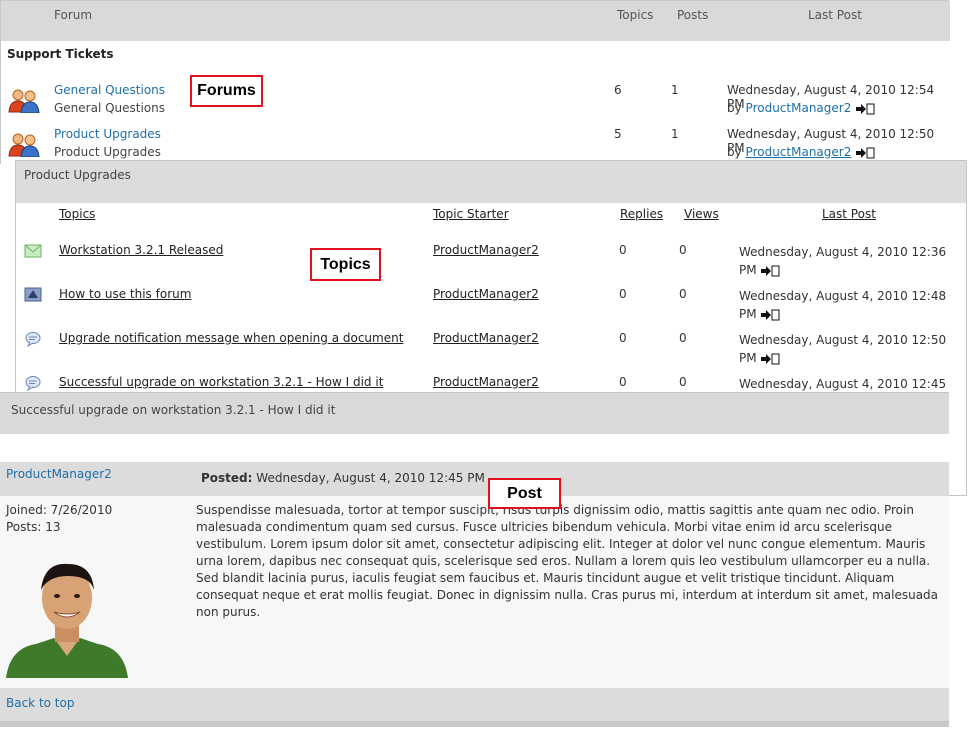 This screenshot has height=736, width=977. I want to click on topic-link: How to use this forum, so click(125, 294).